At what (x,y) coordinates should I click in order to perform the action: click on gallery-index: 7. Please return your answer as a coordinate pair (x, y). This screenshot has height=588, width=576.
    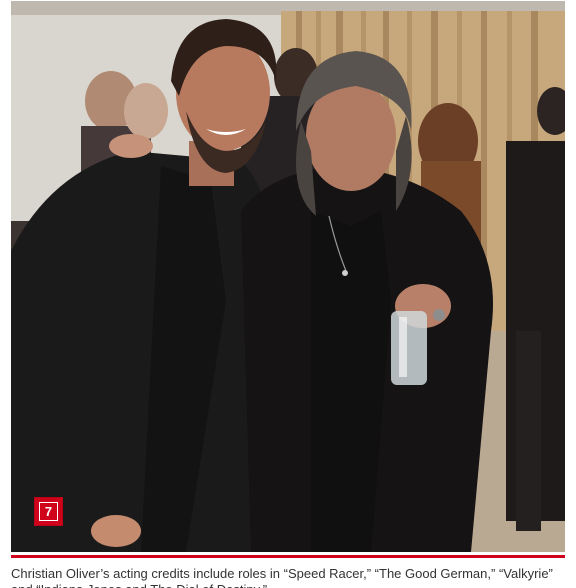
    Looking at the image, I should click on (48, 511).